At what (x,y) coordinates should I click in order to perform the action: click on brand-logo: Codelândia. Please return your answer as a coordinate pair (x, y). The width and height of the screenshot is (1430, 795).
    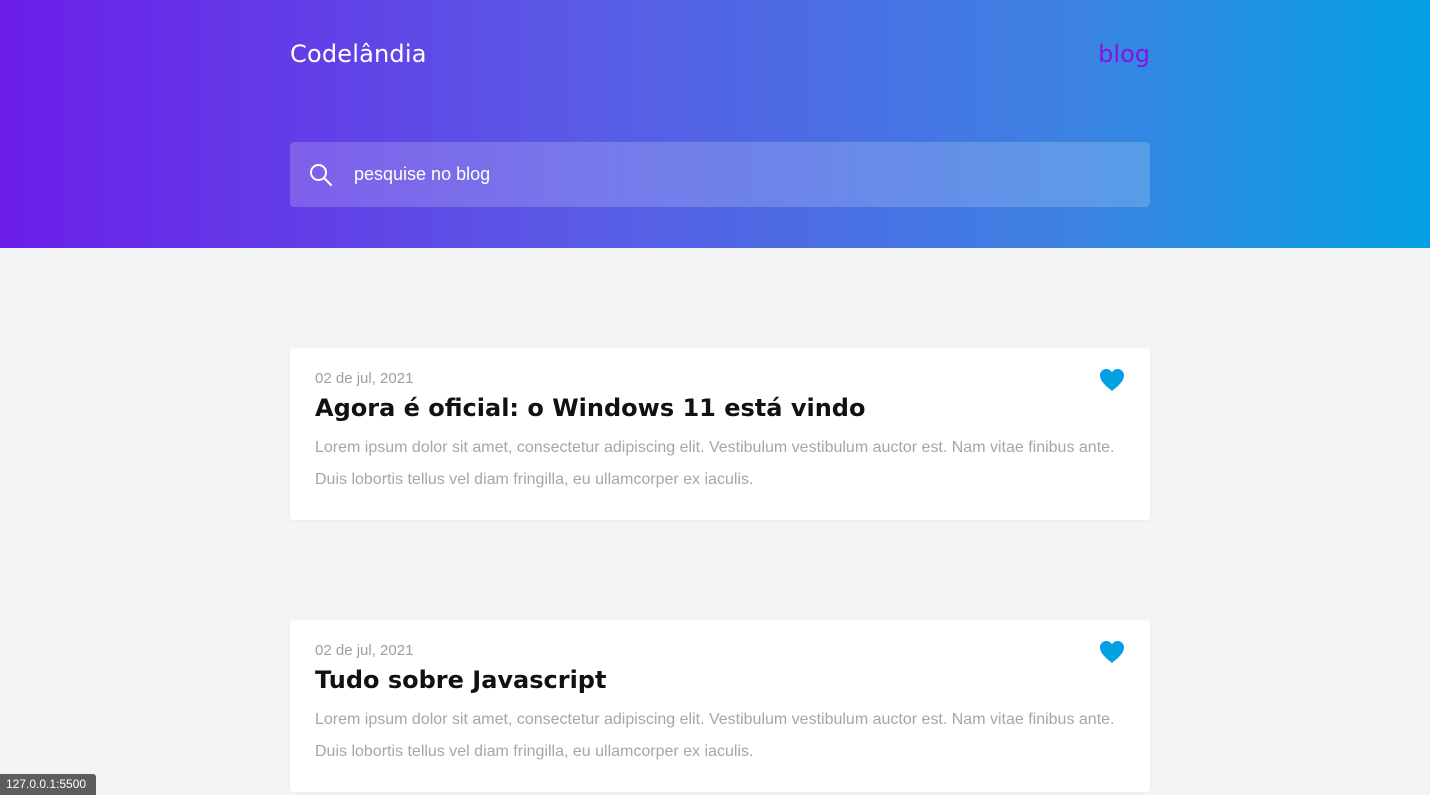
    Looking at the image, I should click on (358, 54).